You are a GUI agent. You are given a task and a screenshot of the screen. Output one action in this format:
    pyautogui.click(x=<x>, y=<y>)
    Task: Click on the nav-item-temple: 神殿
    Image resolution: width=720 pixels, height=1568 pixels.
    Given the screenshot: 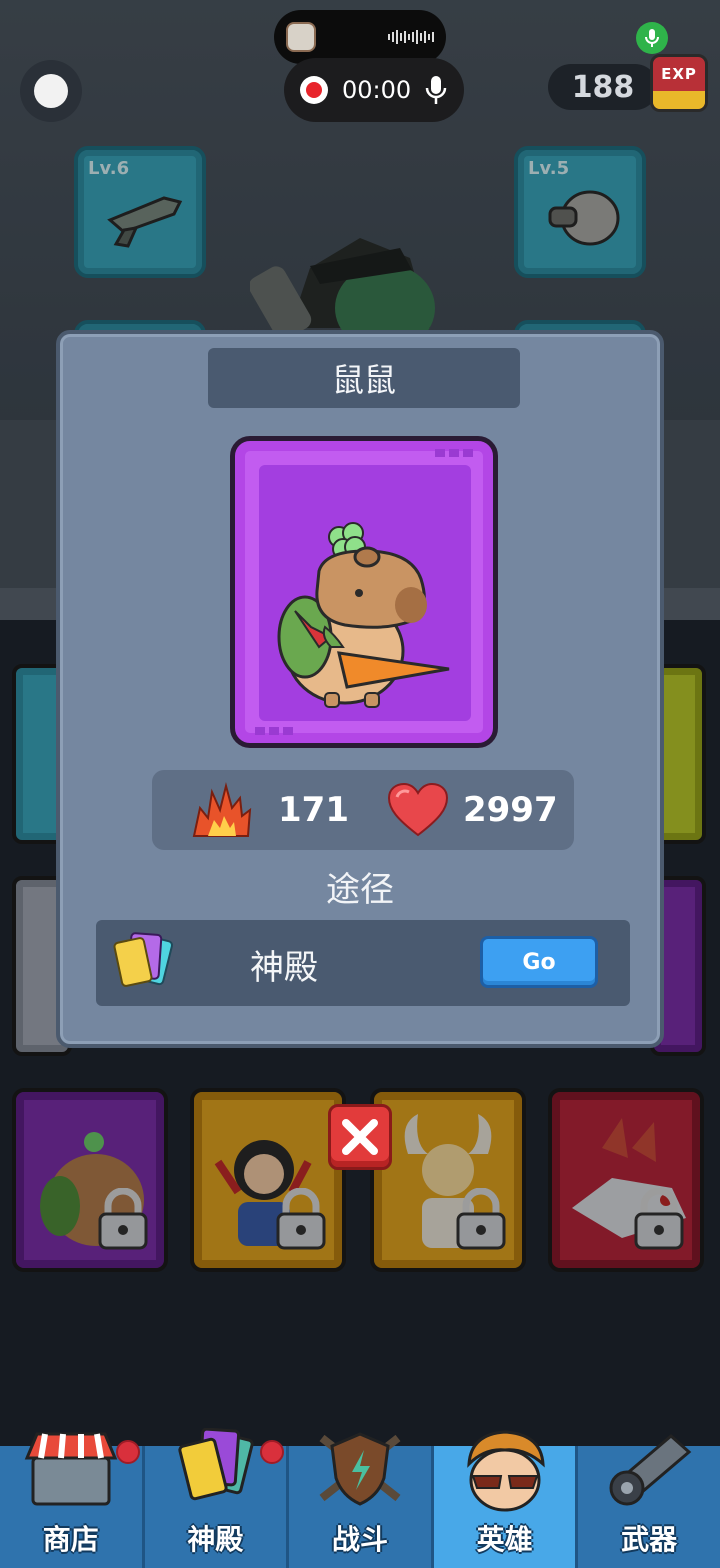 What is the action you would take?
    pyautogui.click(x=217, y=1498)
    